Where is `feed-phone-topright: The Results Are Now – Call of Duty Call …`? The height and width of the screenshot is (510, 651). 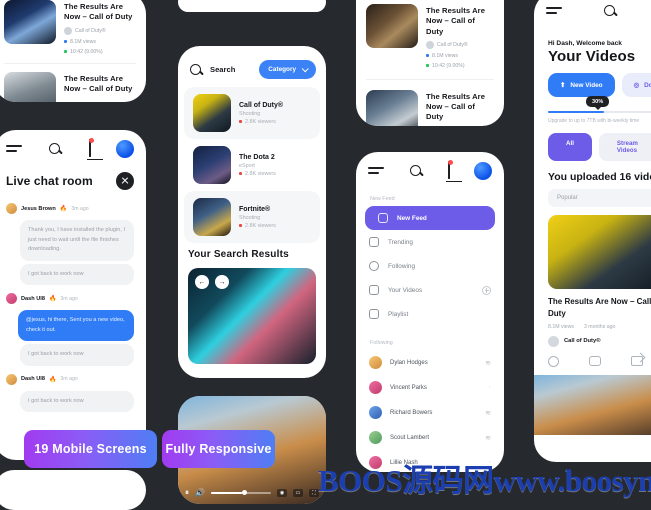 feed-phone-topright: The Results Are Now – Call of Duty Call … is located at coordinates (430, 63).